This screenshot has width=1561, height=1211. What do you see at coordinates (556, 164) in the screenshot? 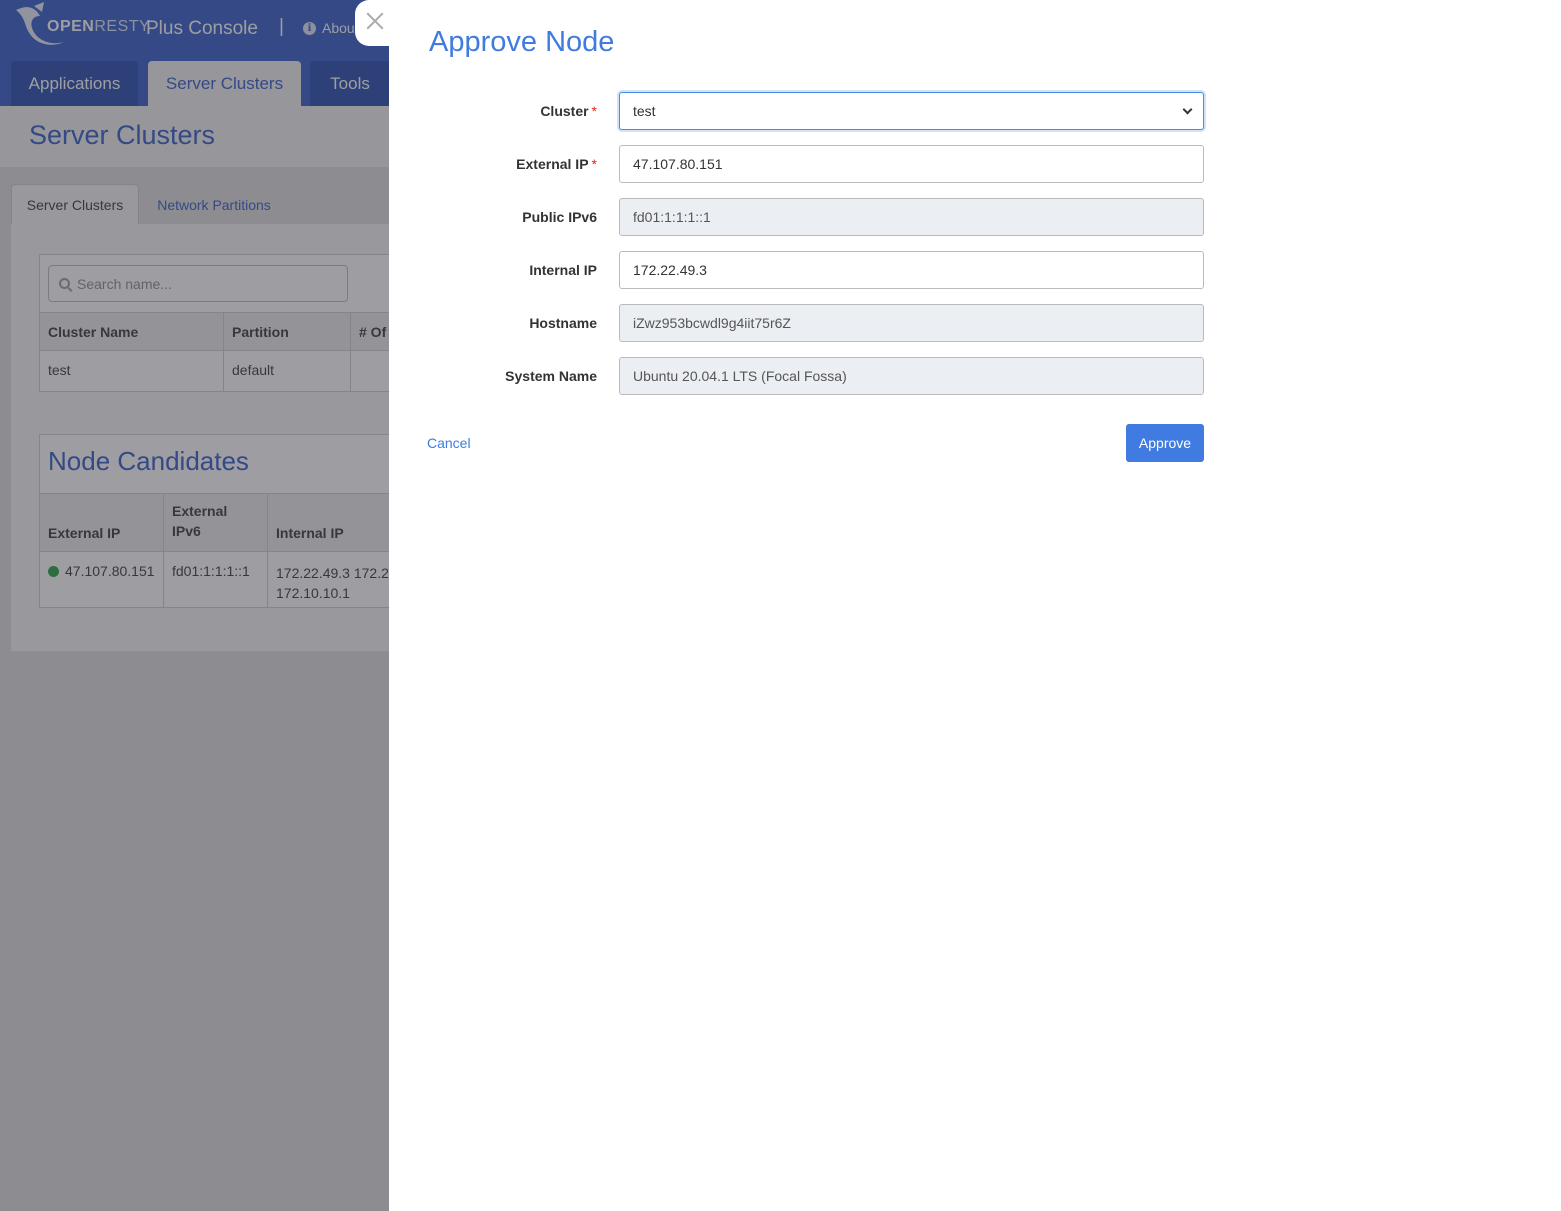
I see `external-ip-label: External IP *` at bounding box center [556, 164].